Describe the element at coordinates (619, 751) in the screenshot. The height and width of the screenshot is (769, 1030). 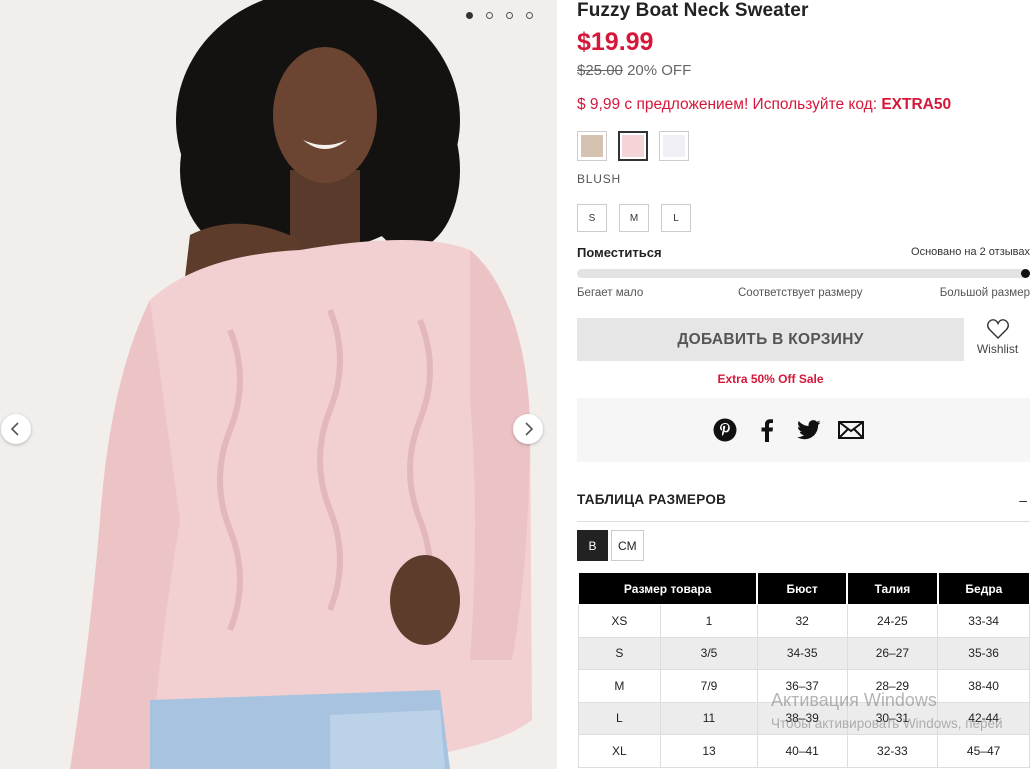
I see `size-cell: XL` at that location.